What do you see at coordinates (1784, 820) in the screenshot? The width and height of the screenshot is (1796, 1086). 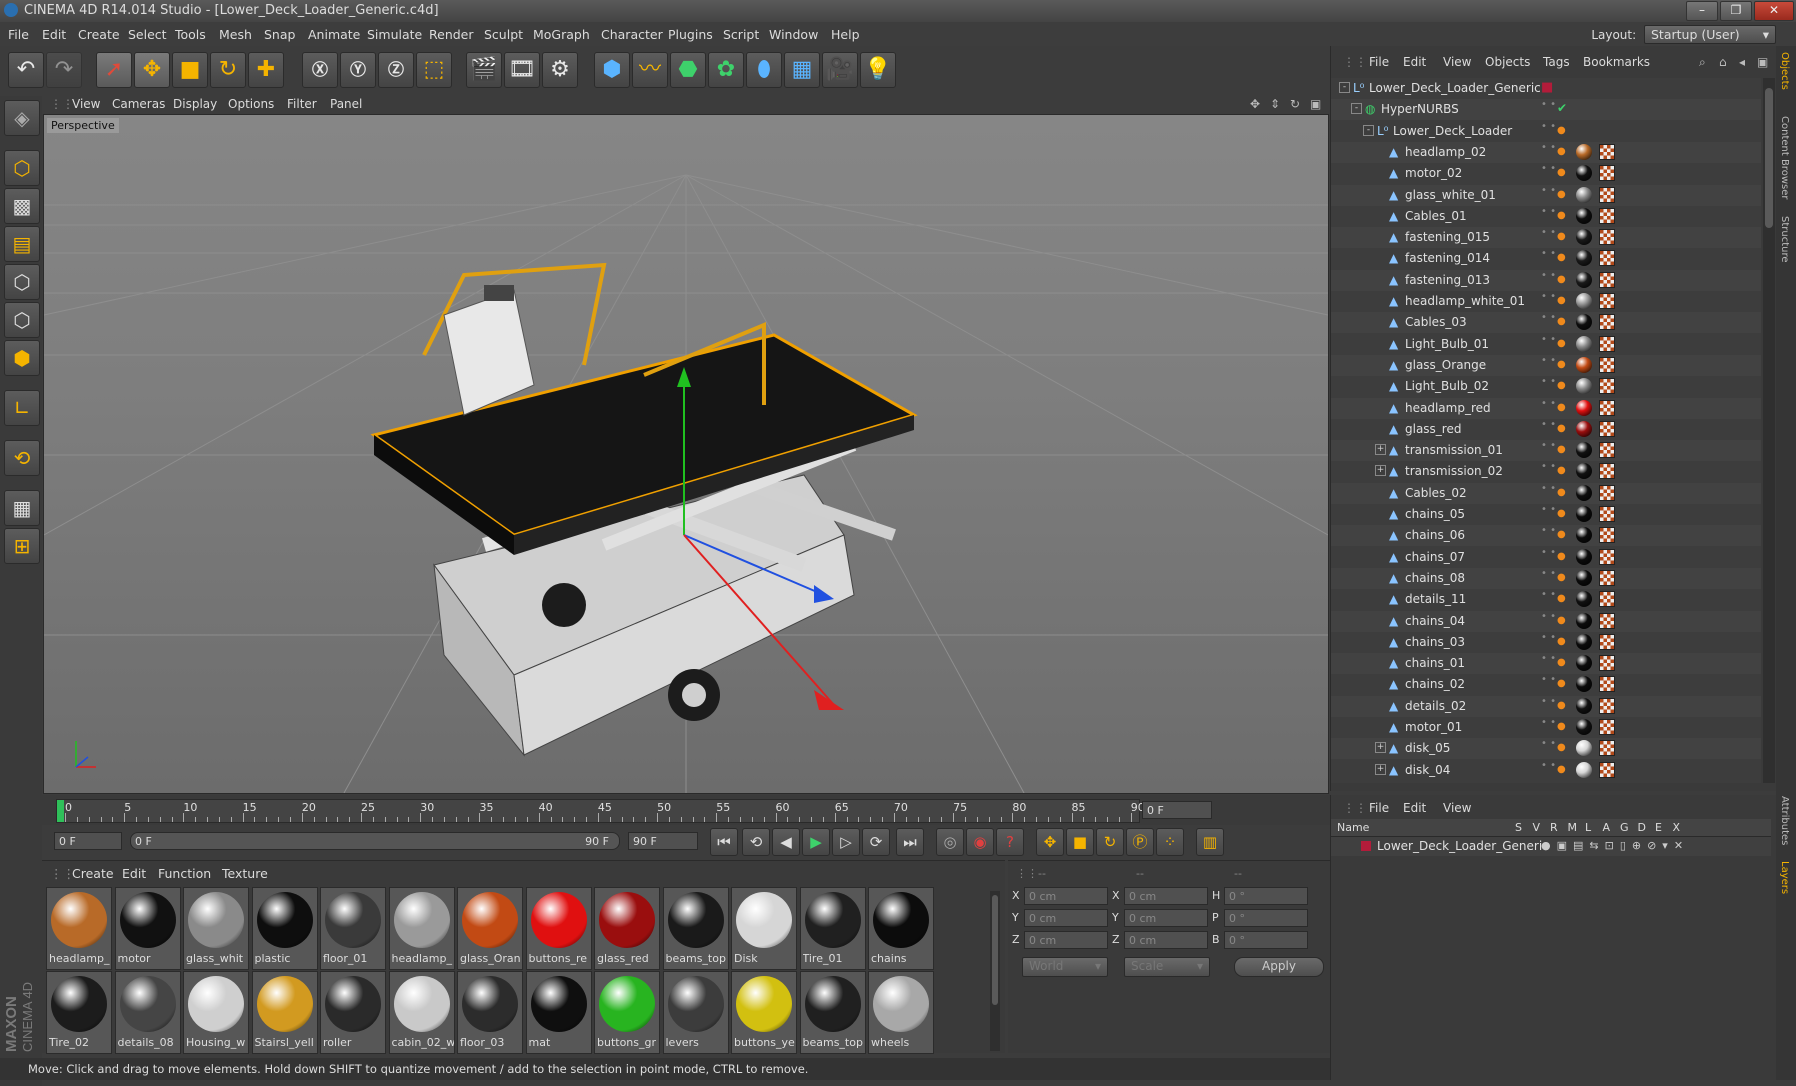 I see `side-tab-attributes: Attributes` at bounding box center [1784, 820].